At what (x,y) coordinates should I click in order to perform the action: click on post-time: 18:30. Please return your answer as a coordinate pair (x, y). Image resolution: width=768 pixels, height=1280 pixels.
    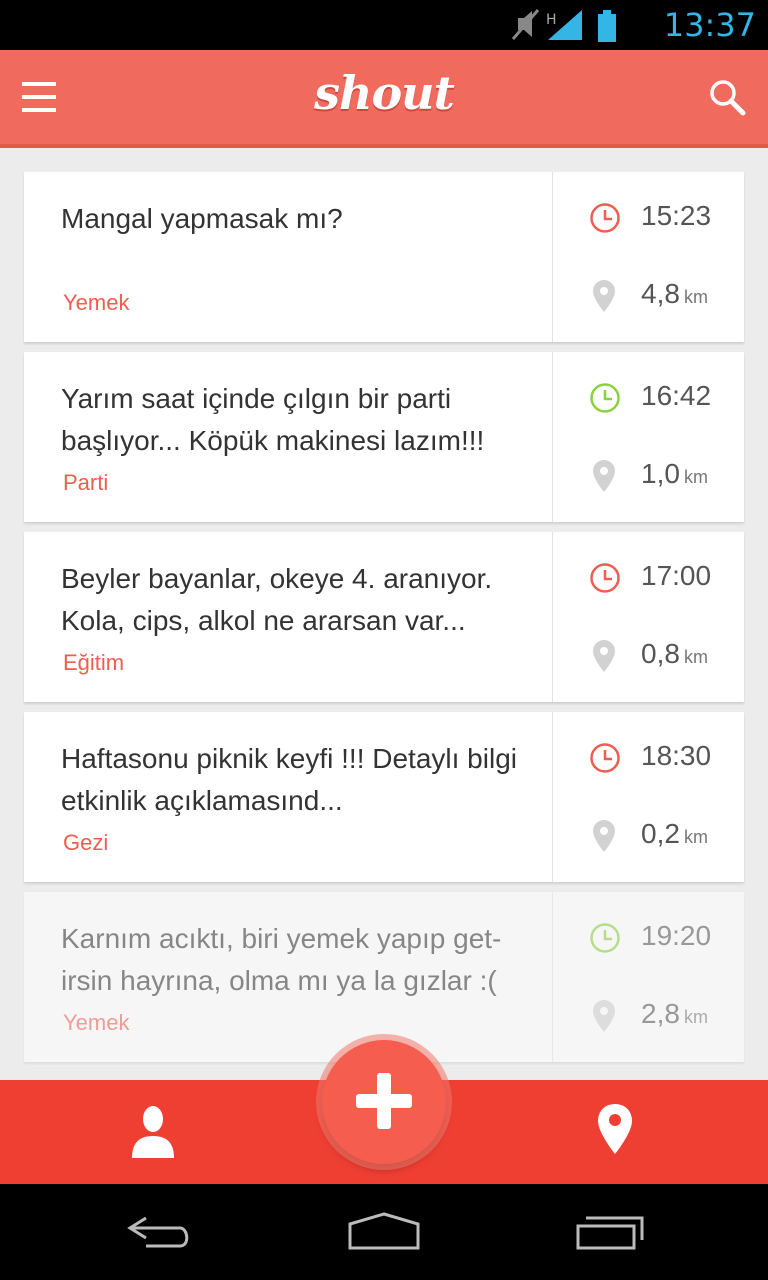
    Looking at the image, I should click on (676, 755).